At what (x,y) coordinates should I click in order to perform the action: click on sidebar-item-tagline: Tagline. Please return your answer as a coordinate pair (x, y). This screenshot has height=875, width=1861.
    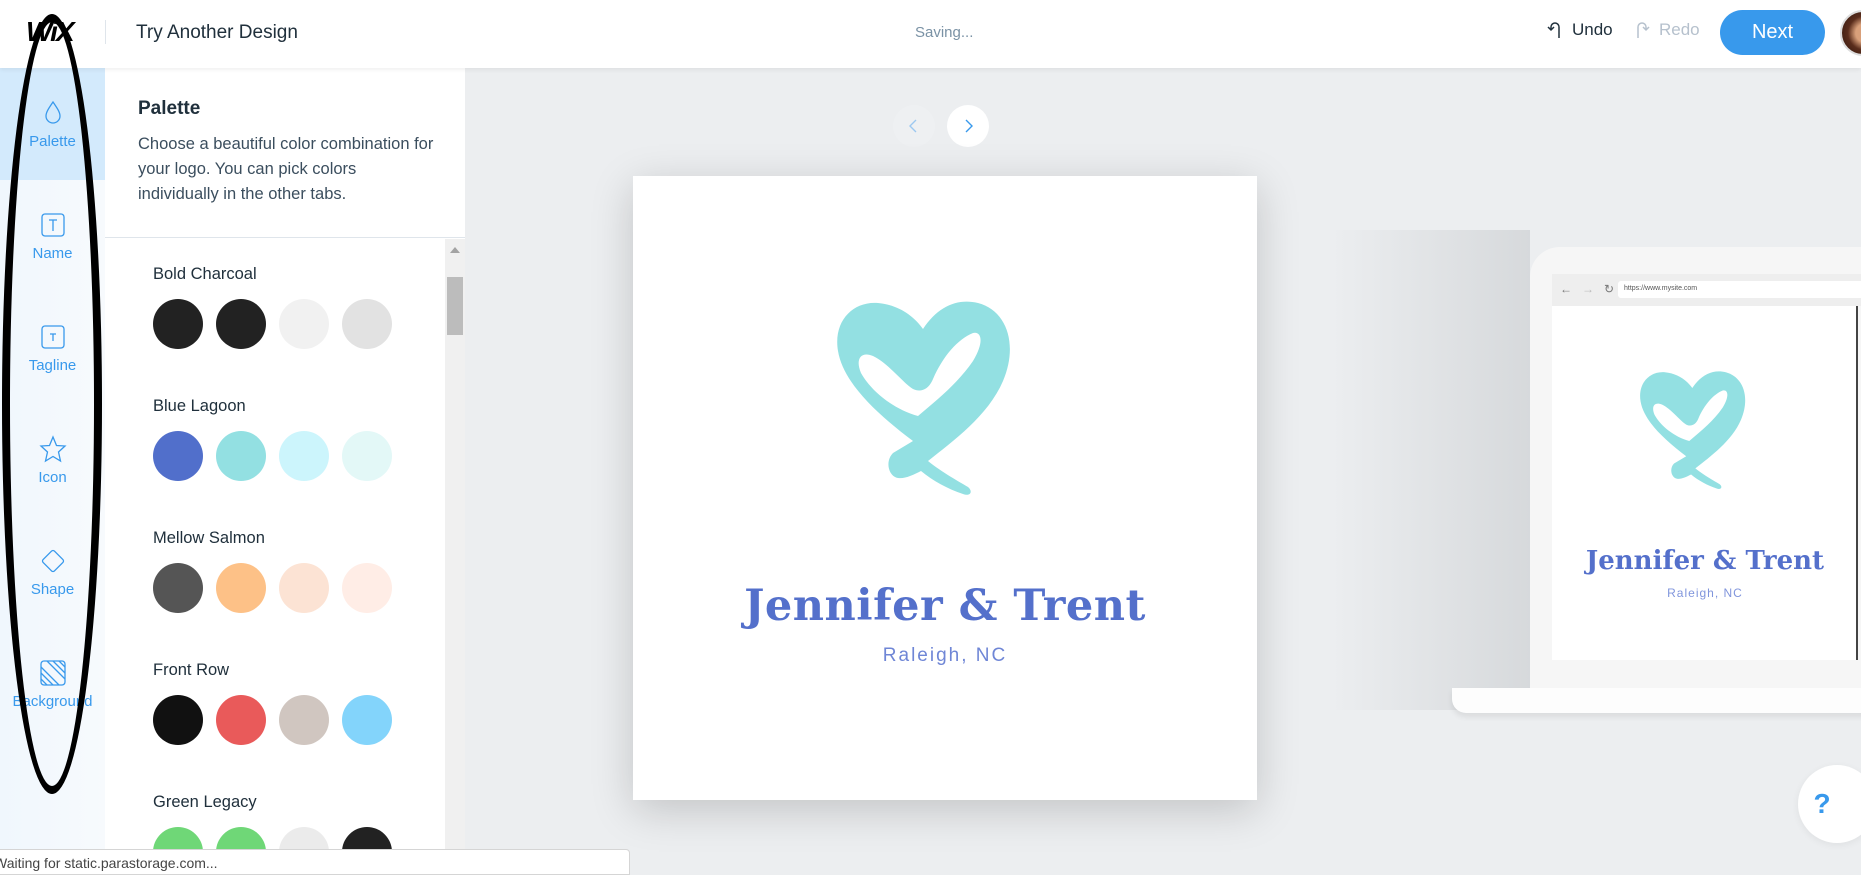
    Looking at the image, I should click on (52, 348).